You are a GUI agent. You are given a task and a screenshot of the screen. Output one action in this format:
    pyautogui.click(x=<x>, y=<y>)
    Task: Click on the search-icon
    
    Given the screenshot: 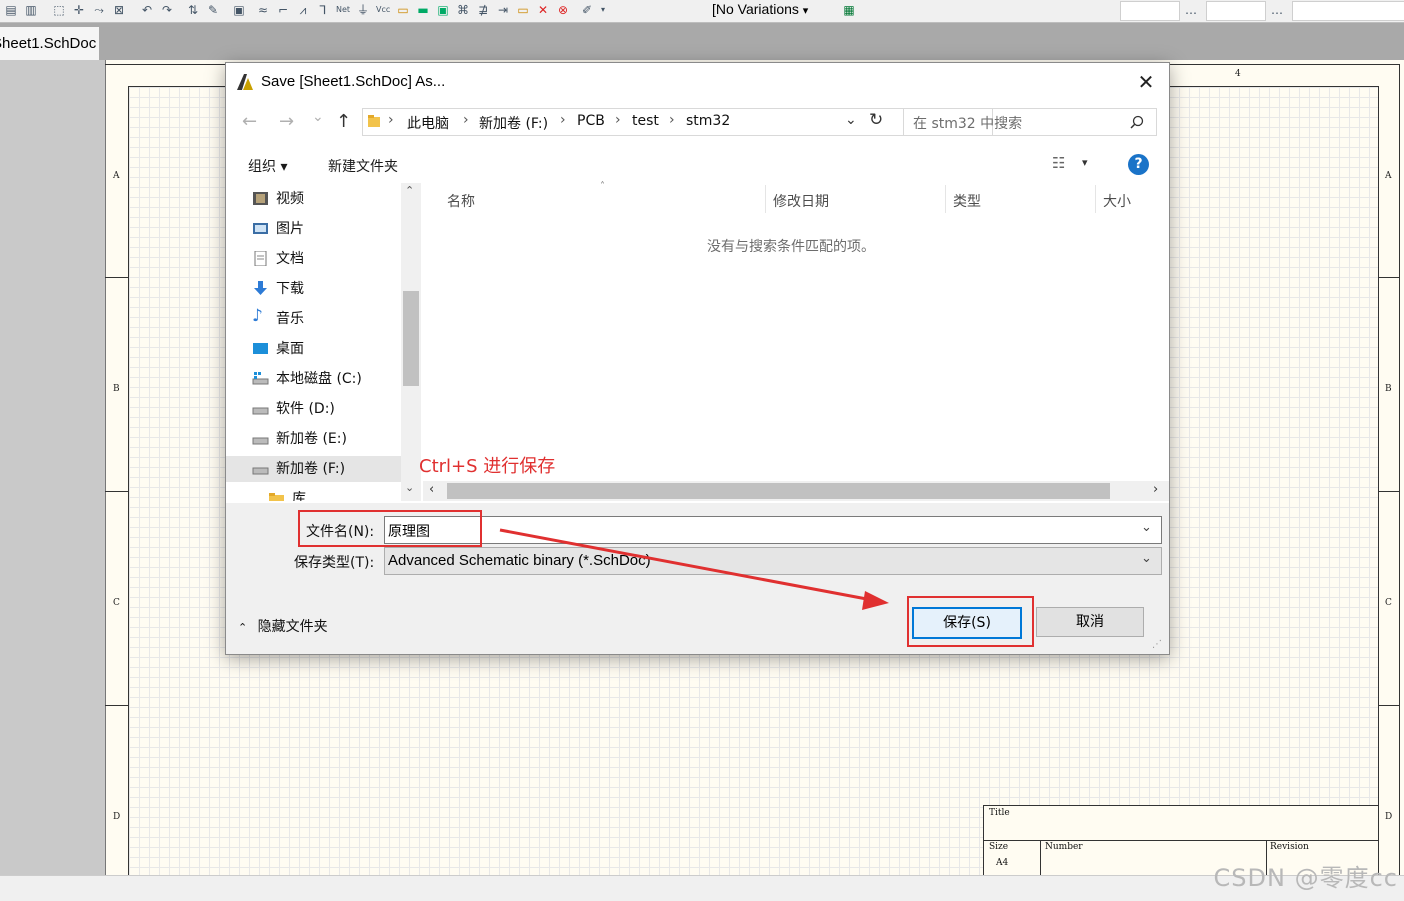 What is the action you would take?
    pyautogui.click(x=1137, y=122)
    